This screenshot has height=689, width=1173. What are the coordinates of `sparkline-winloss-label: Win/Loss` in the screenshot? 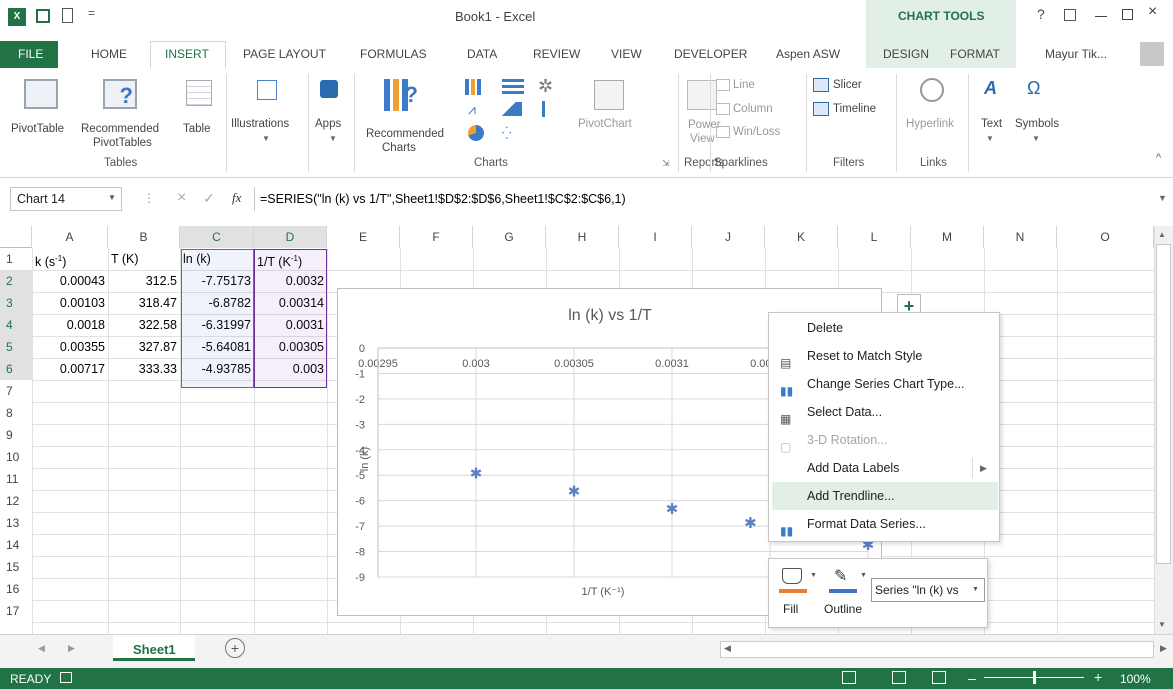 It's located at (756, 132).